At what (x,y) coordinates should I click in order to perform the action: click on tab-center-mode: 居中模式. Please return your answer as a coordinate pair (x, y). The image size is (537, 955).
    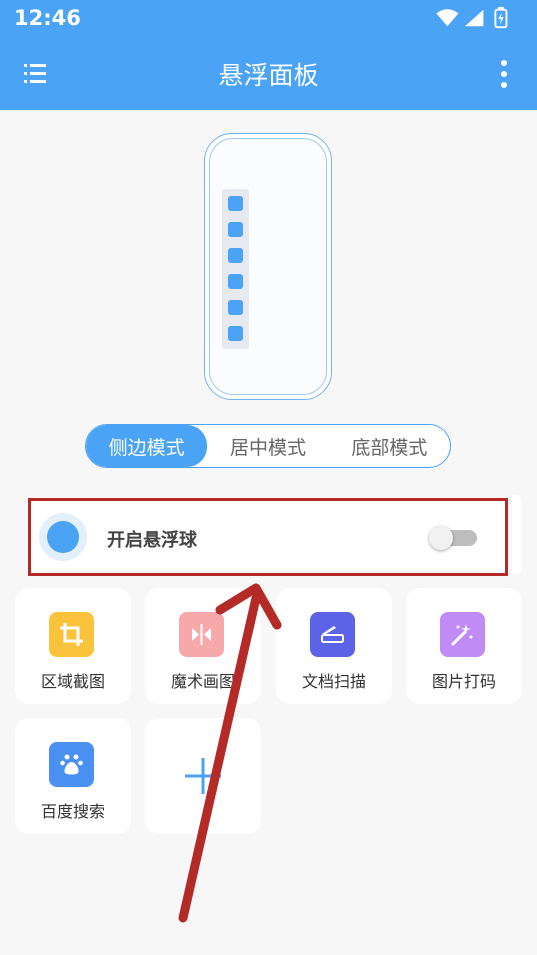
    Looking at the image, I should click on (267, 446).